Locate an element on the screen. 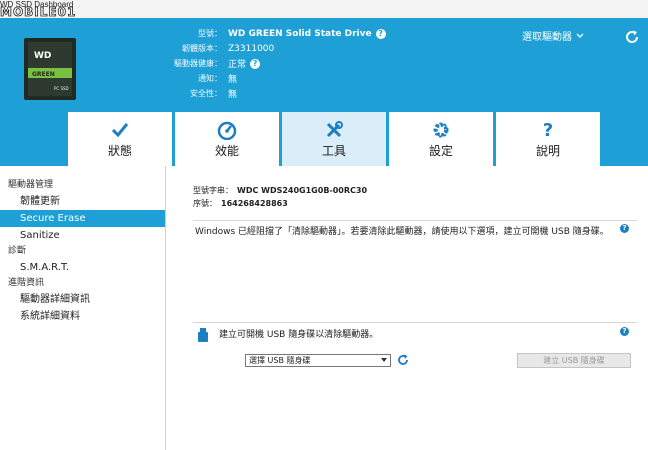 This screenshot has height=450, width=648. info-label: 韌體版本： is located at coordinates (202, 48).